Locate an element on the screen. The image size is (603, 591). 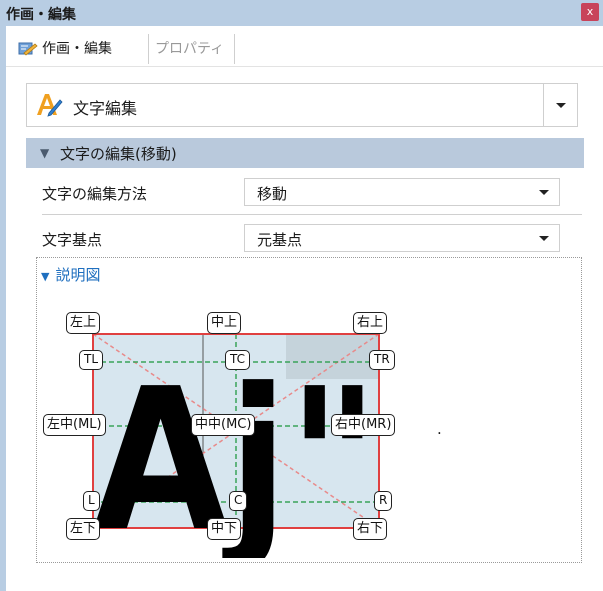
label-bottom-left: 左下 is located at coordinates (83, 529).